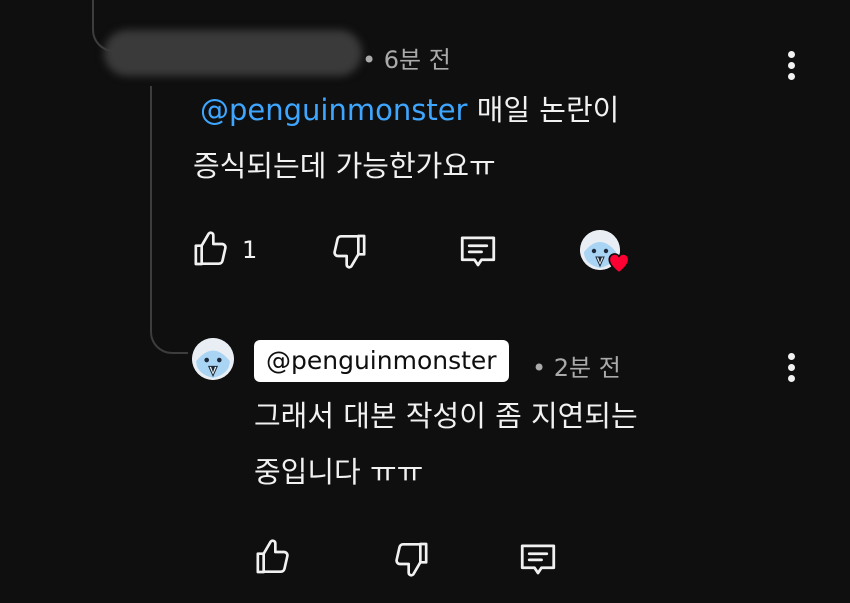 This screenshot has width=850, height=603. What do you see at coordinates (213, 359) in the screenshot?
I see `reply-author-avatar` at bounding box center [213, 359].